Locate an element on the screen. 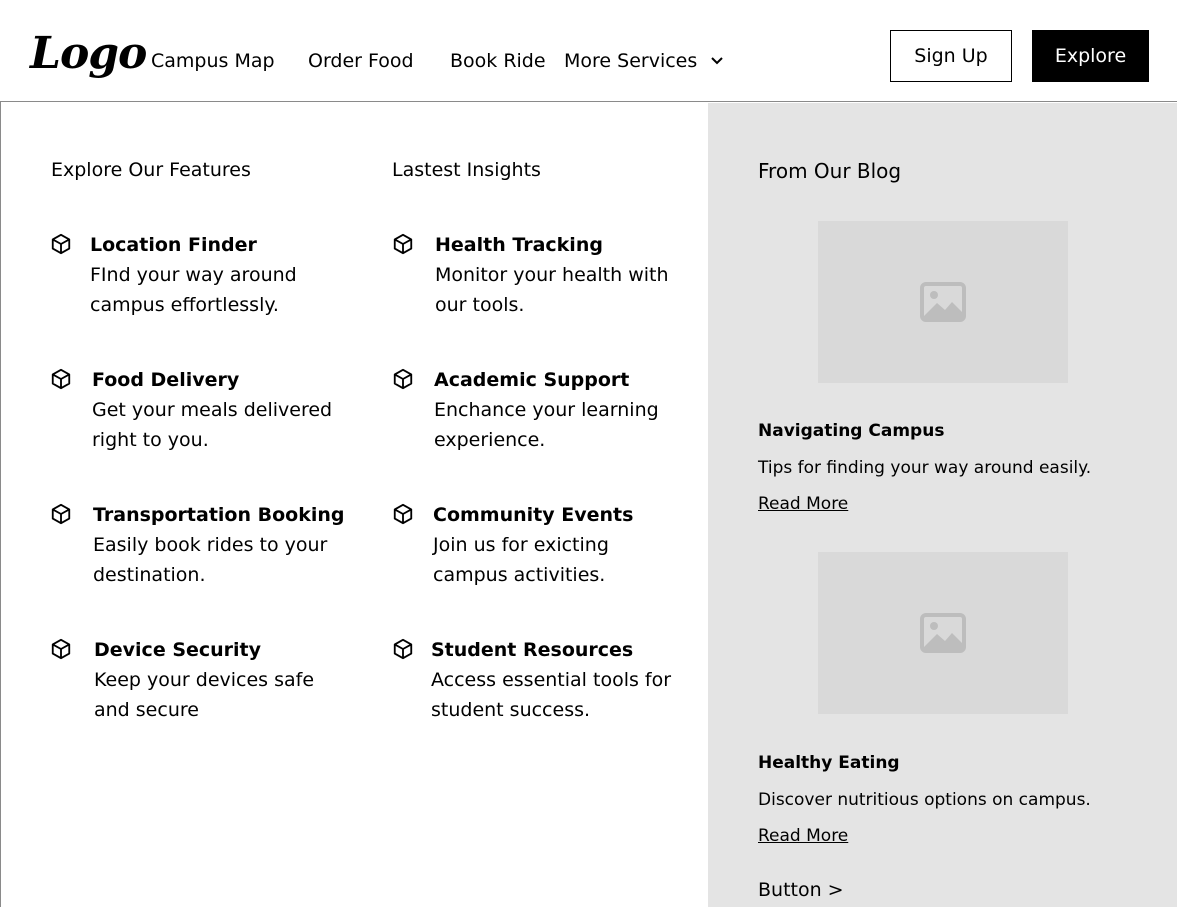  blog-more-button: Button > is located at coordinates (801, 890).